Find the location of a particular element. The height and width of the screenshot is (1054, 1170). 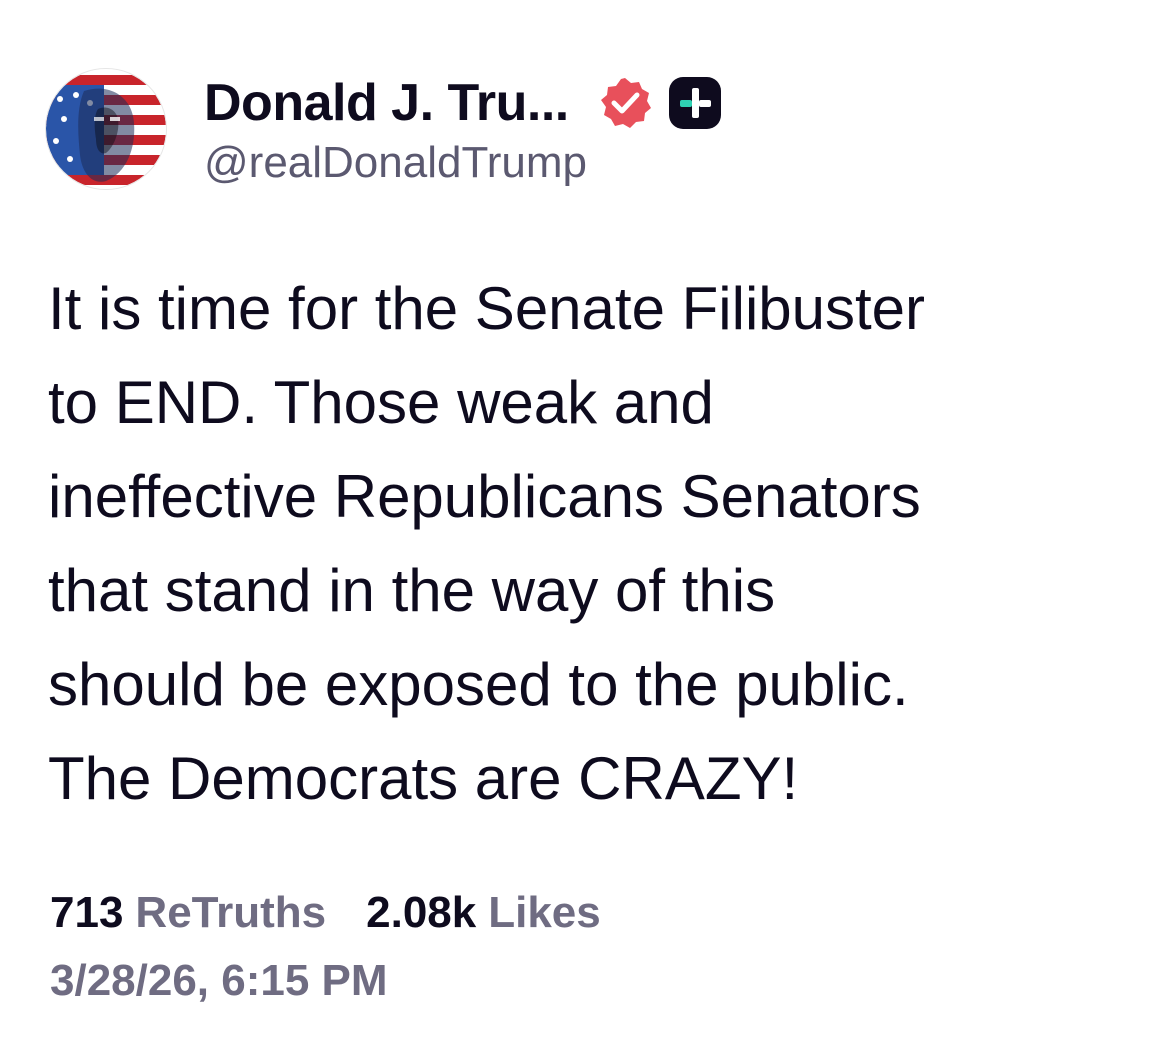

post-text-line: should be exposed to the public. is located at coordinates (478, 684).